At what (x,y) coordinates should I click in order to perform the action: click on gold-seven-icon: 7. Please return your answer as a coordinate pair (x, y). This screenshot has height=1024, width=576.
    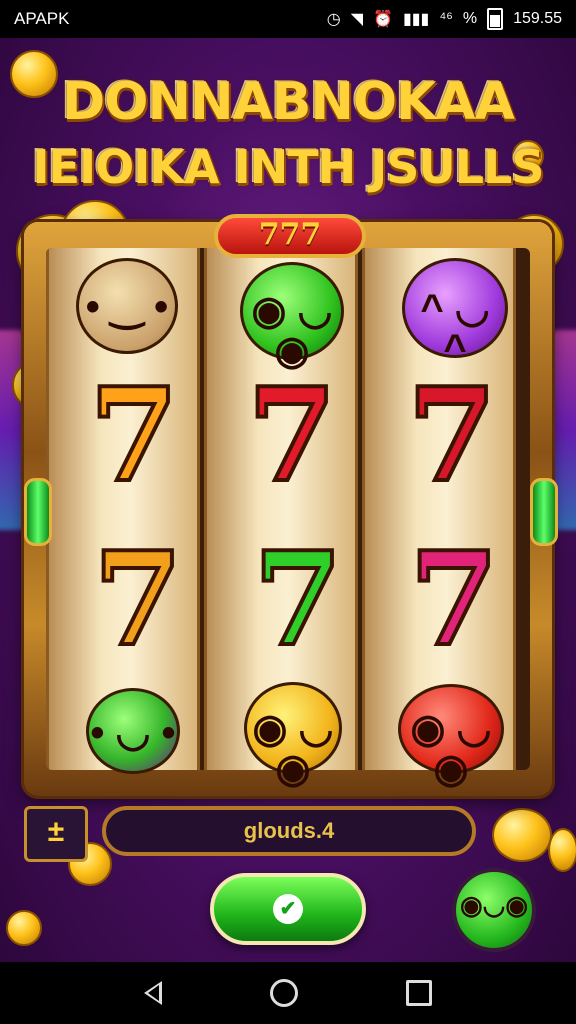
    Looking at the image, I should click on (137, 600).